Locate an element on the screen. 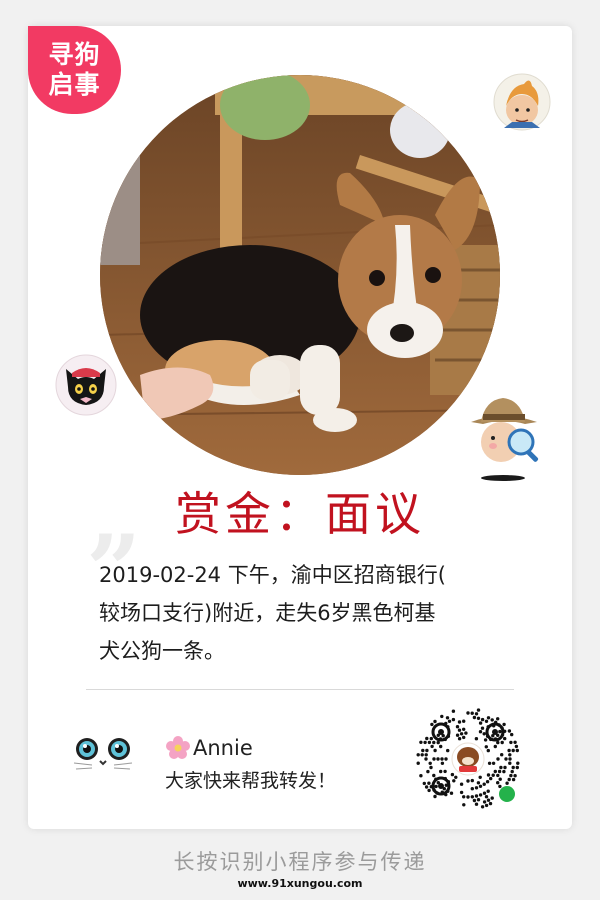  description-line: 较场口支行)附近，走失6岁黑色柯基 is located at coordinates (267, 613).